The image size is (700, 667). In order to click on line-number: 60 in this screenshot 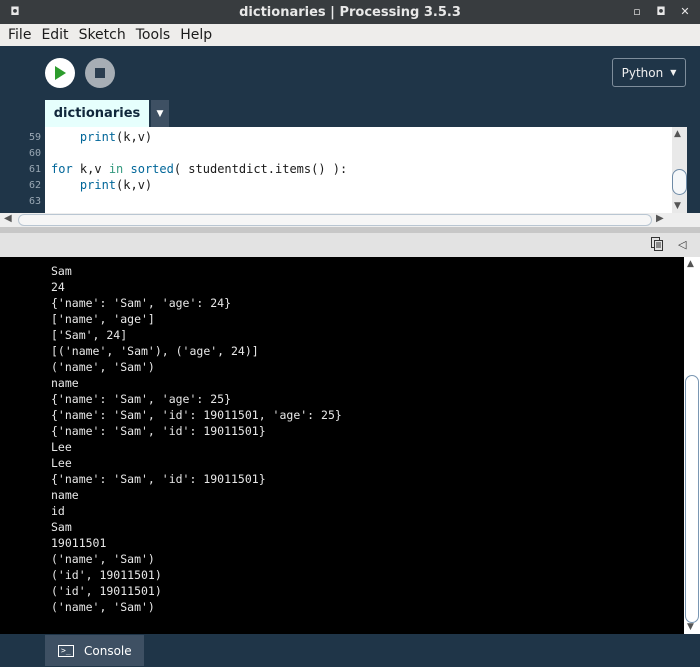, I will do `click(34, 153)`.